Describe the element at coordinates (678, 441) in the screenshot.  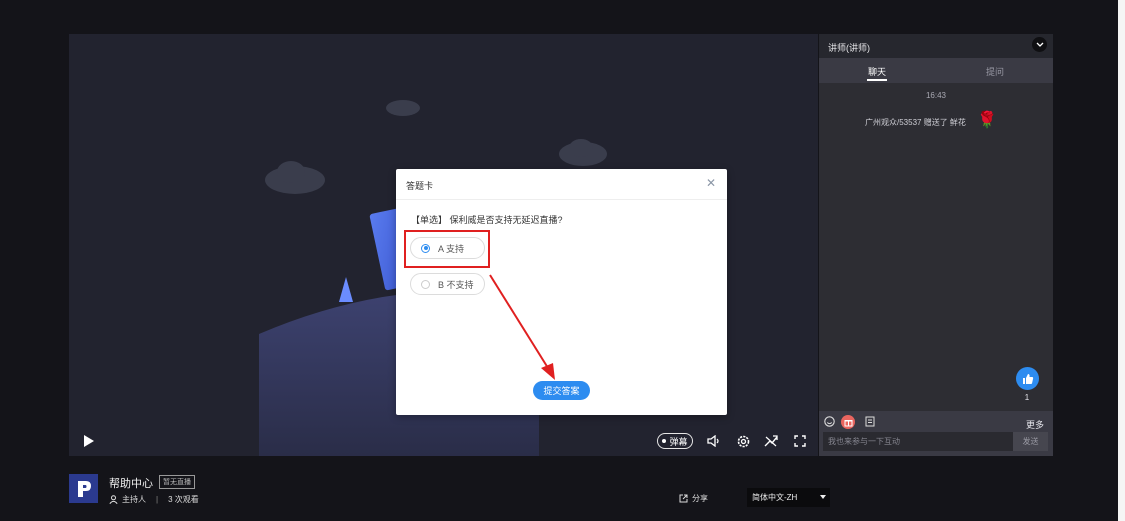
I see `danmu-label: 弹幕` at that location.